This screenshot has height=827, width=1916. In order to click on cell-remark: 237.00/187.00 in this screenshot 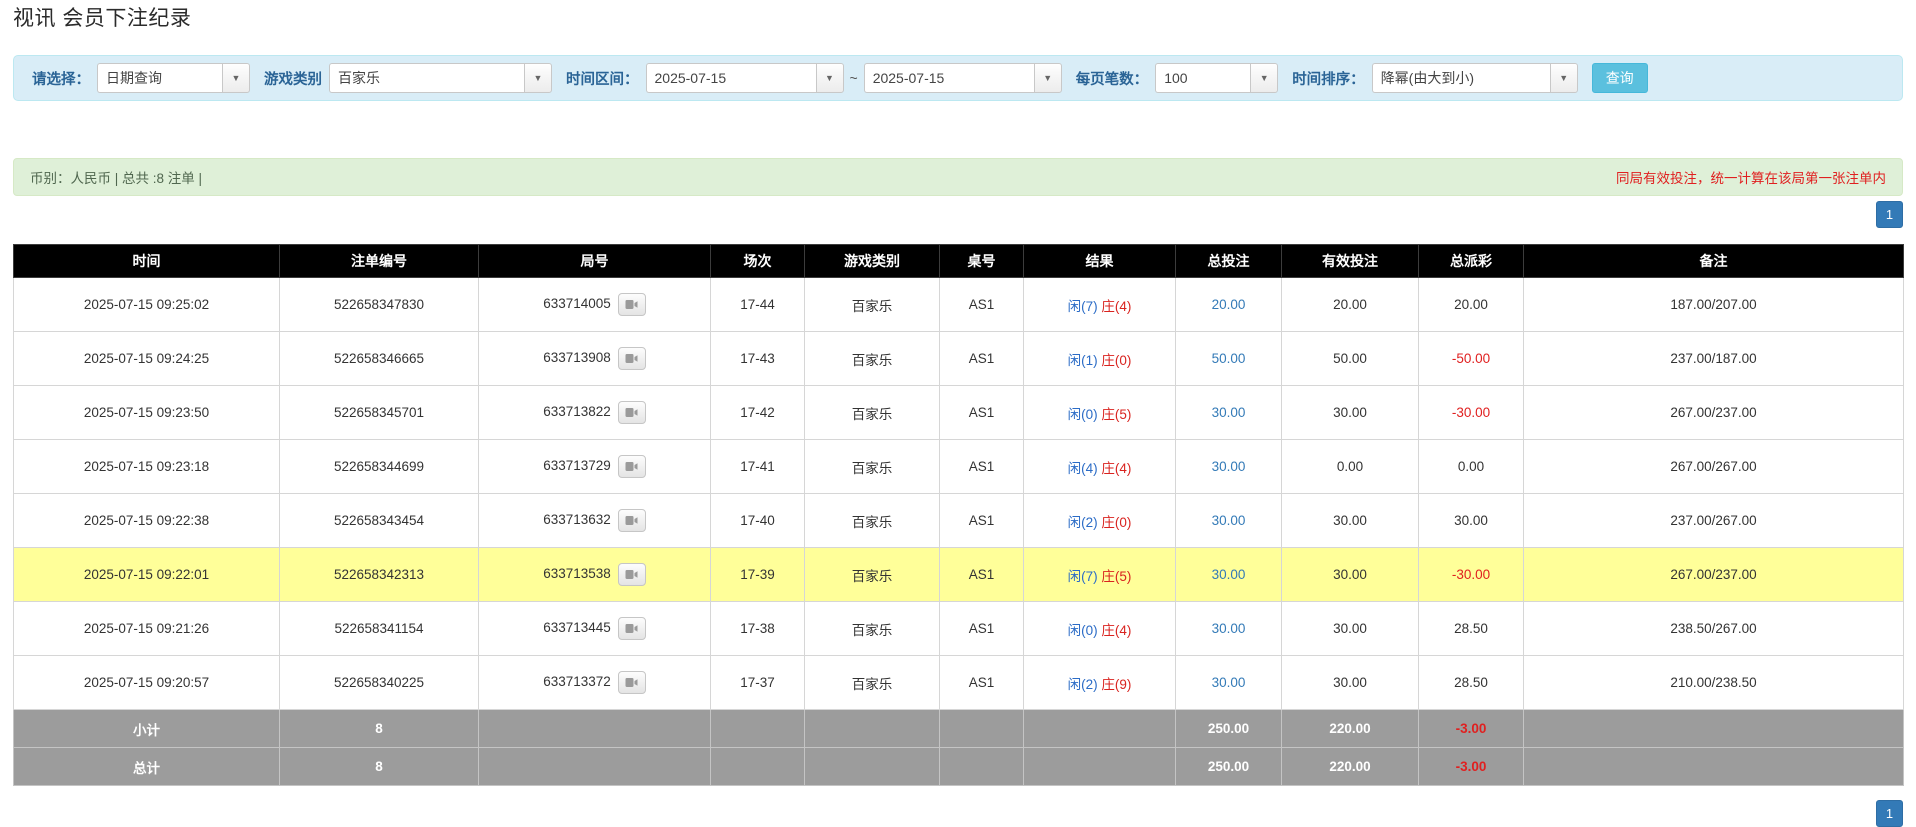, I will do `click(1713, 358)`.